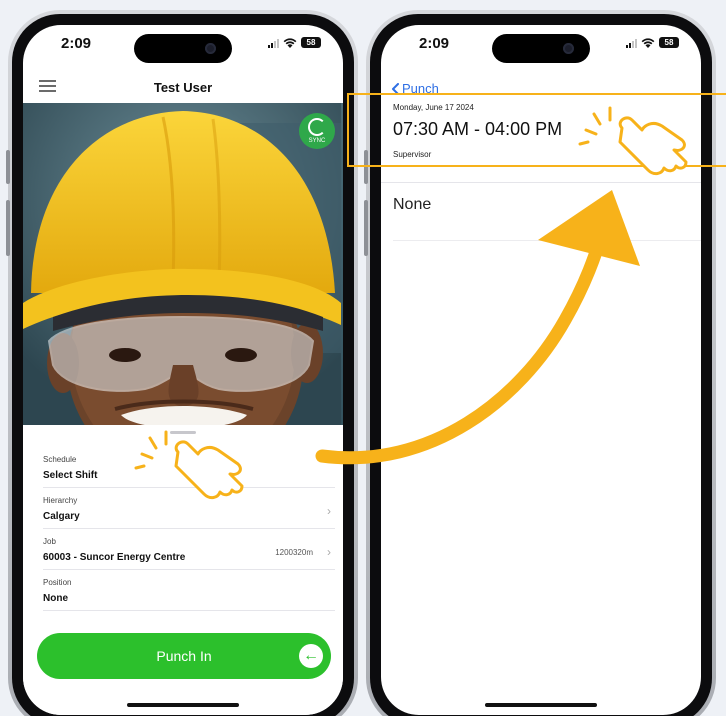  I want to click on field-value: 60003 - Suncor Energy Centre, so click(114, 557).